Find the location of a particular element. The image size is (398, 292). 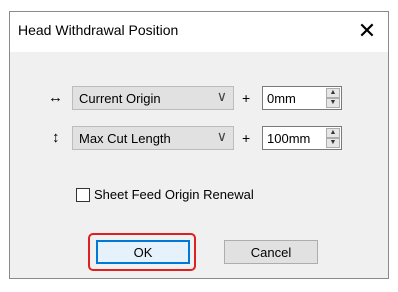

cancel-button-label: Cancel is located at coordinates (271, 252).